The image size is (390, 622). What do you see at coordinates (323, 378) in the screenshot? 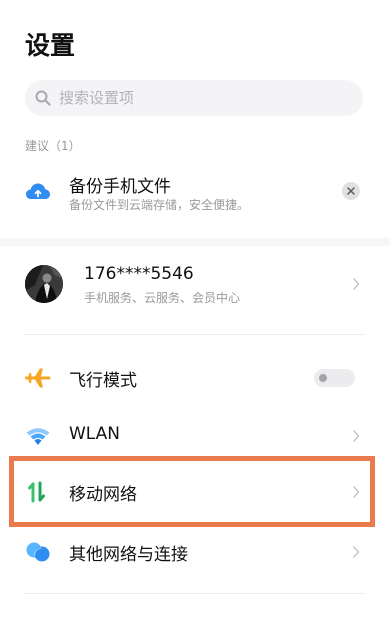
I see `toggle-knob` at bounding box center [323, 378].